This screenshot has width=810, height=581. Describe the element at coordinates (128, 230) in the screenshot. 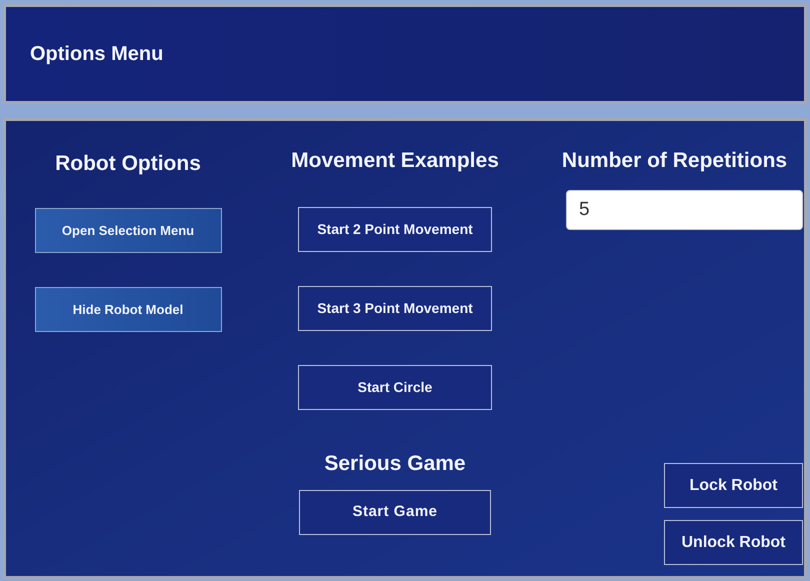

I see `action-button: Open Selection Menu` at that location.